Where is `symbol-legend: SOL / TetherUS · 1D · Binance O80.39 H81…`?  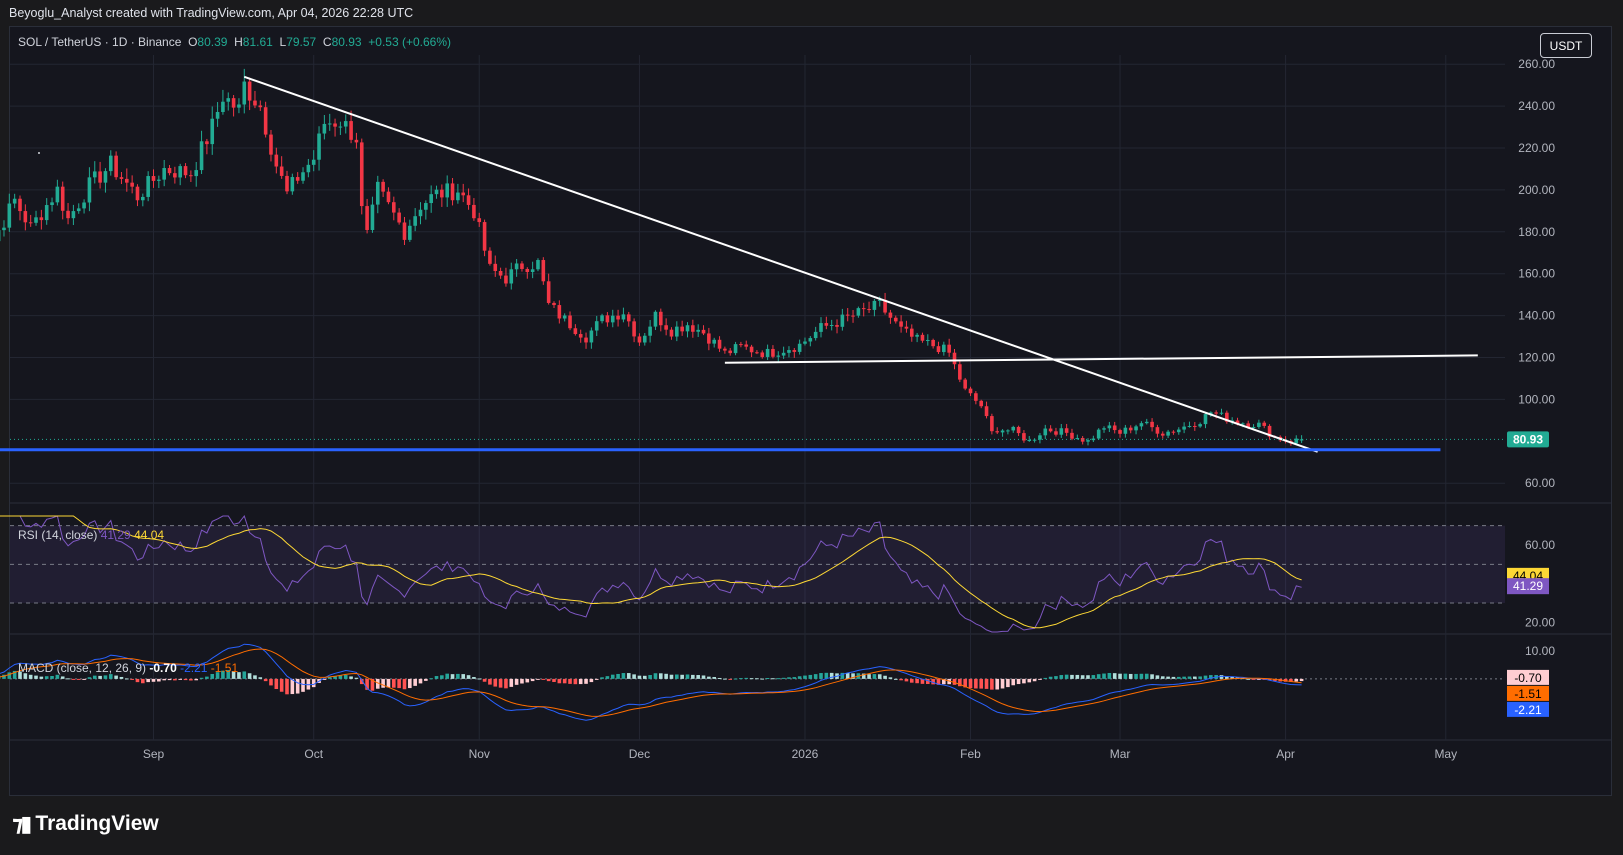 symbol-legend: SOL / TetherUS · 1D · Binance O80.39 H81… is located at coordinates (234, 42).